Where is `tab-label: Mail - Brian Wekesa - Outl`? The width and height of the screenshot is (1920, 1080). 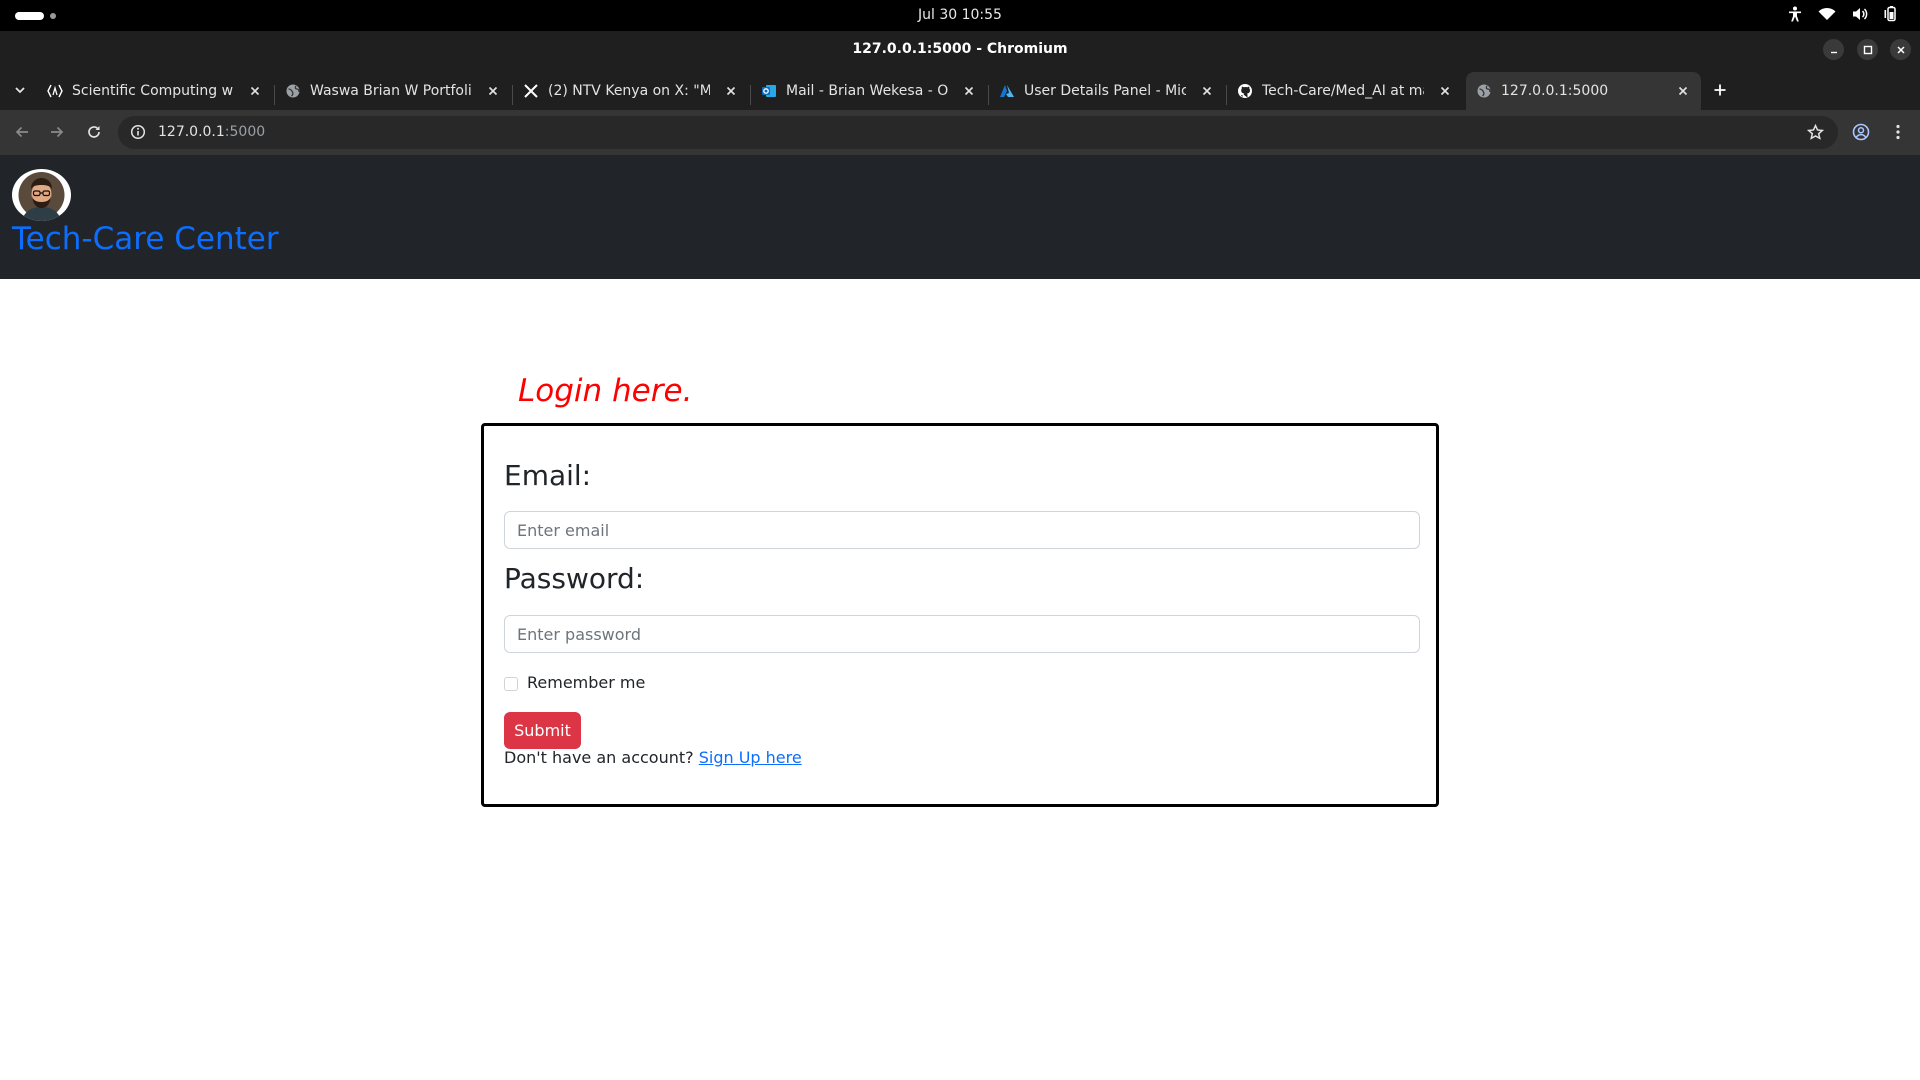
tab-label: Mail - Brian Wekesa - Outl is located at coordinates (867, 91).